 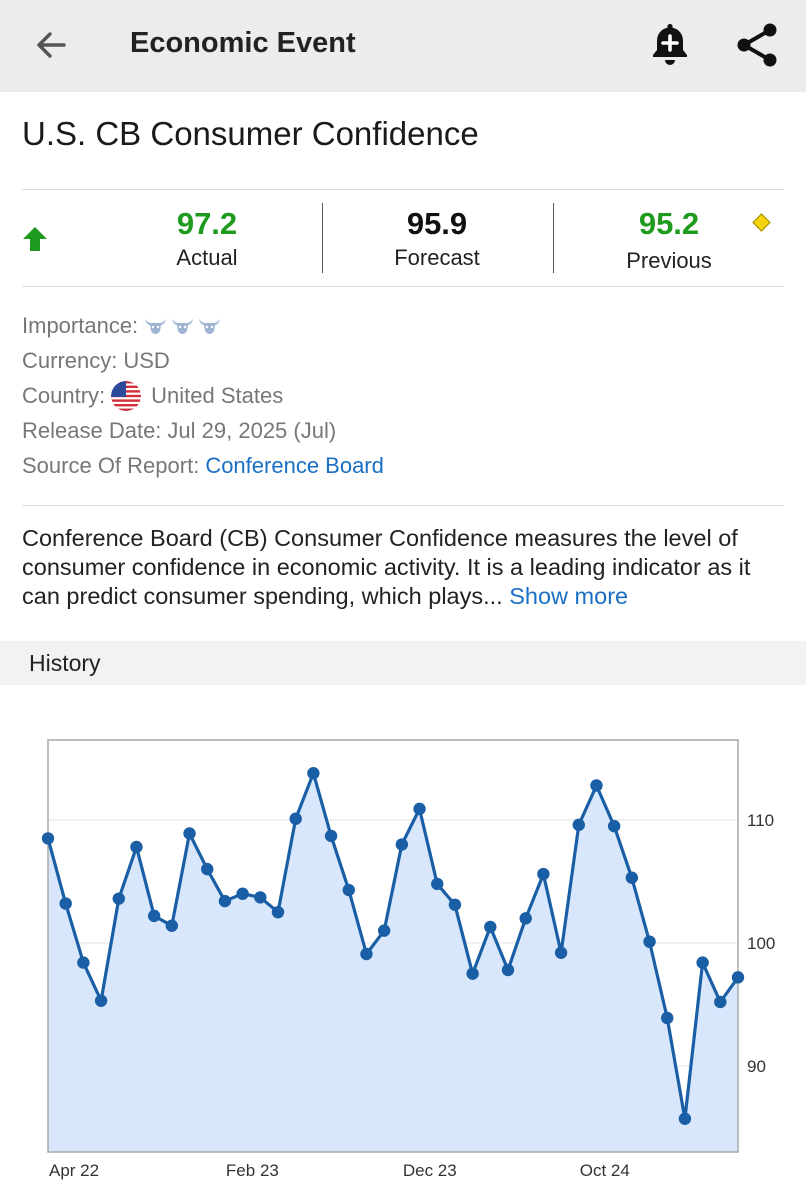 What do you see at coordinates (252, 430) in the screenshot?
I see `release-value: Jul 29, 2025 (Jul)` at bounding box center [252, 430].